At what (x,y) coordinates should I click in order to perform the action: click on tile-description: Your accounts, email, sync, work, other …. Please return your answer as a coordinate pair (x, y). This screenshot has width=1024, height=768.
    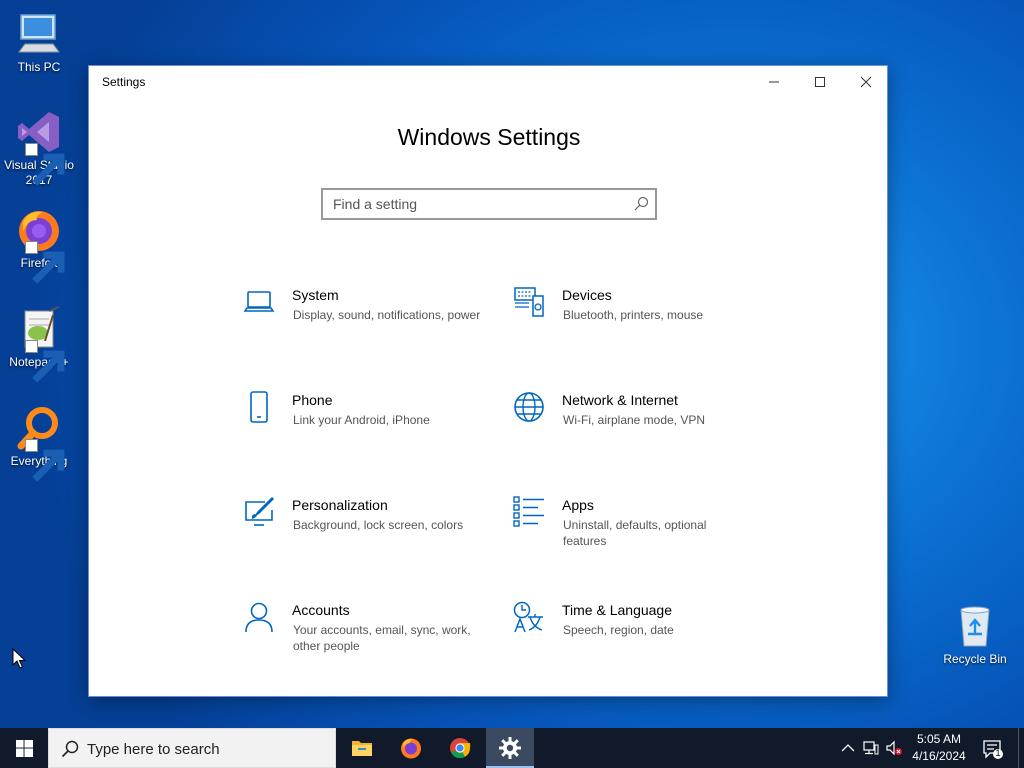
    Looking at the image, I should click on (382, 638).